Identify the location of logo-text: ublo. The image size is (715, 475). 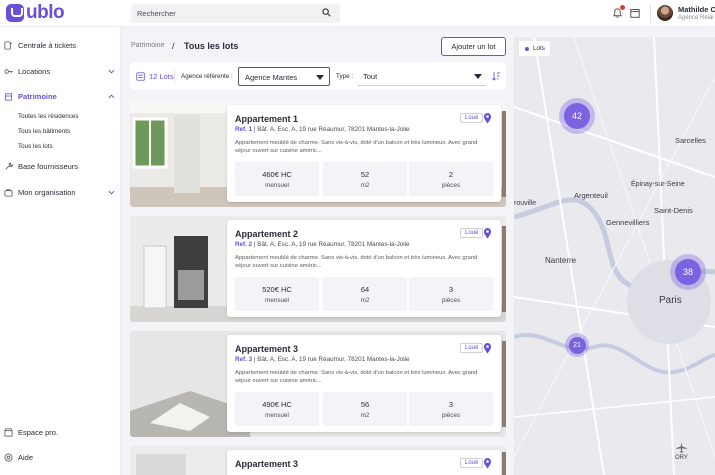
(45, 12).